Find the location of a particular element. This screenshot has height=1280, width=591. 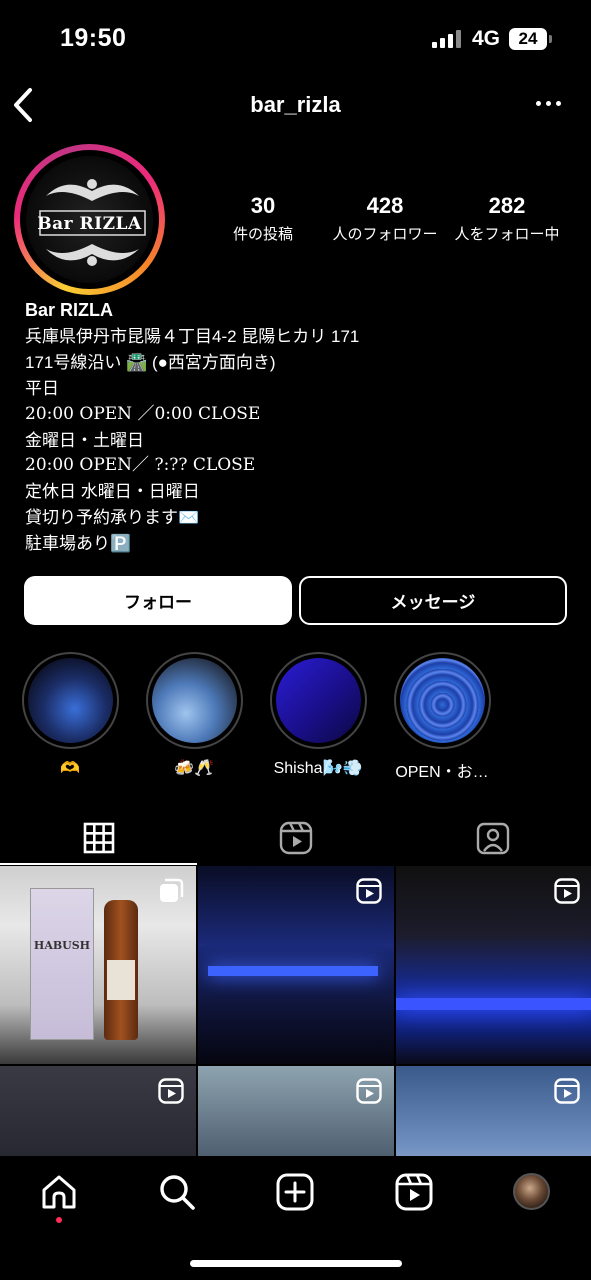

bio-line: 駐車場あり🅿️ is located at coordinates (78, 544).